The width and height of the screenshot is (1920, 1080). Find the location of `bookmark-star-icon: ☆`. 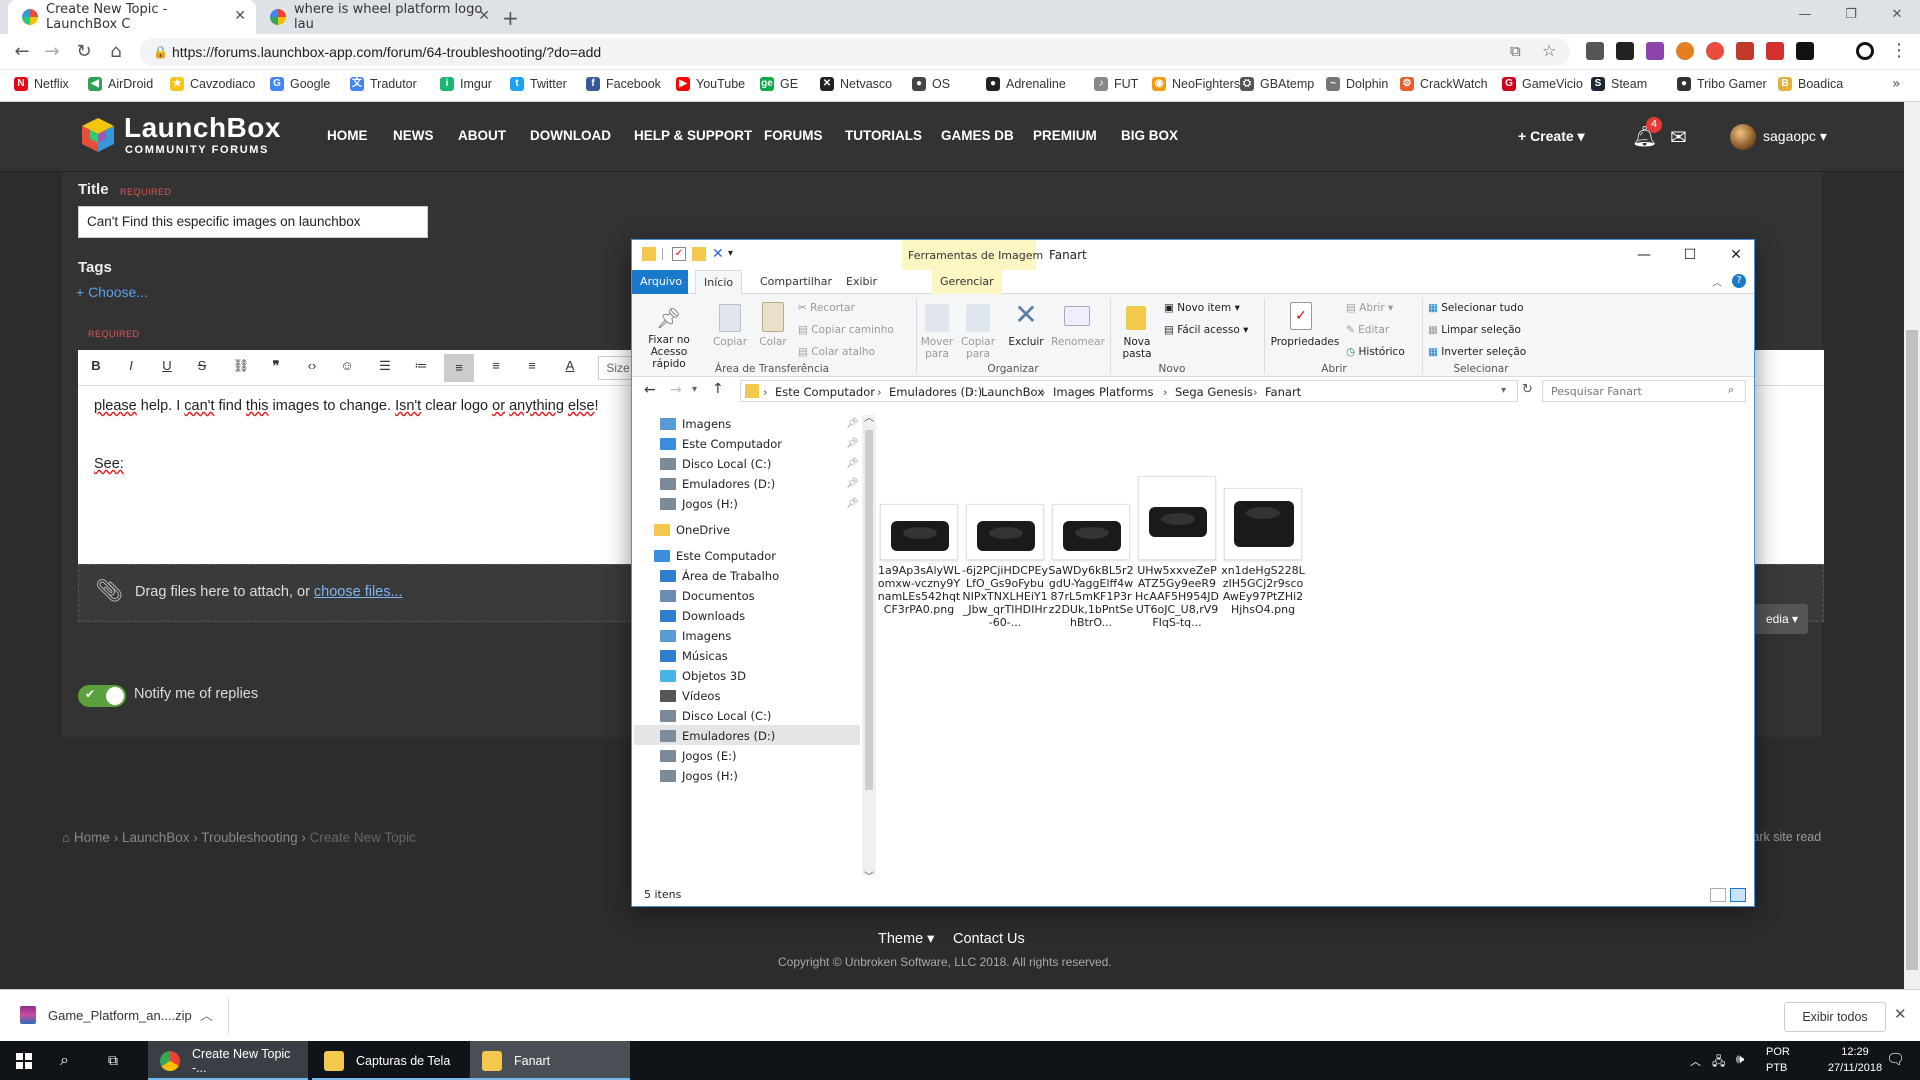

bookmark-star-icon: ☆ is located at coordinates (1549, 50).